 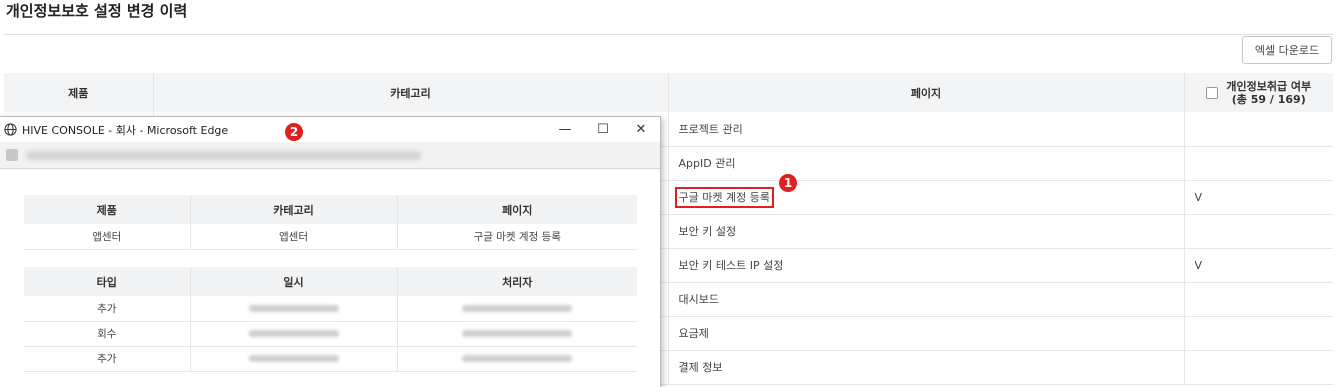 I want to click on info-page: 구글 마켓 계정 등록, so click(x=516, y=237).